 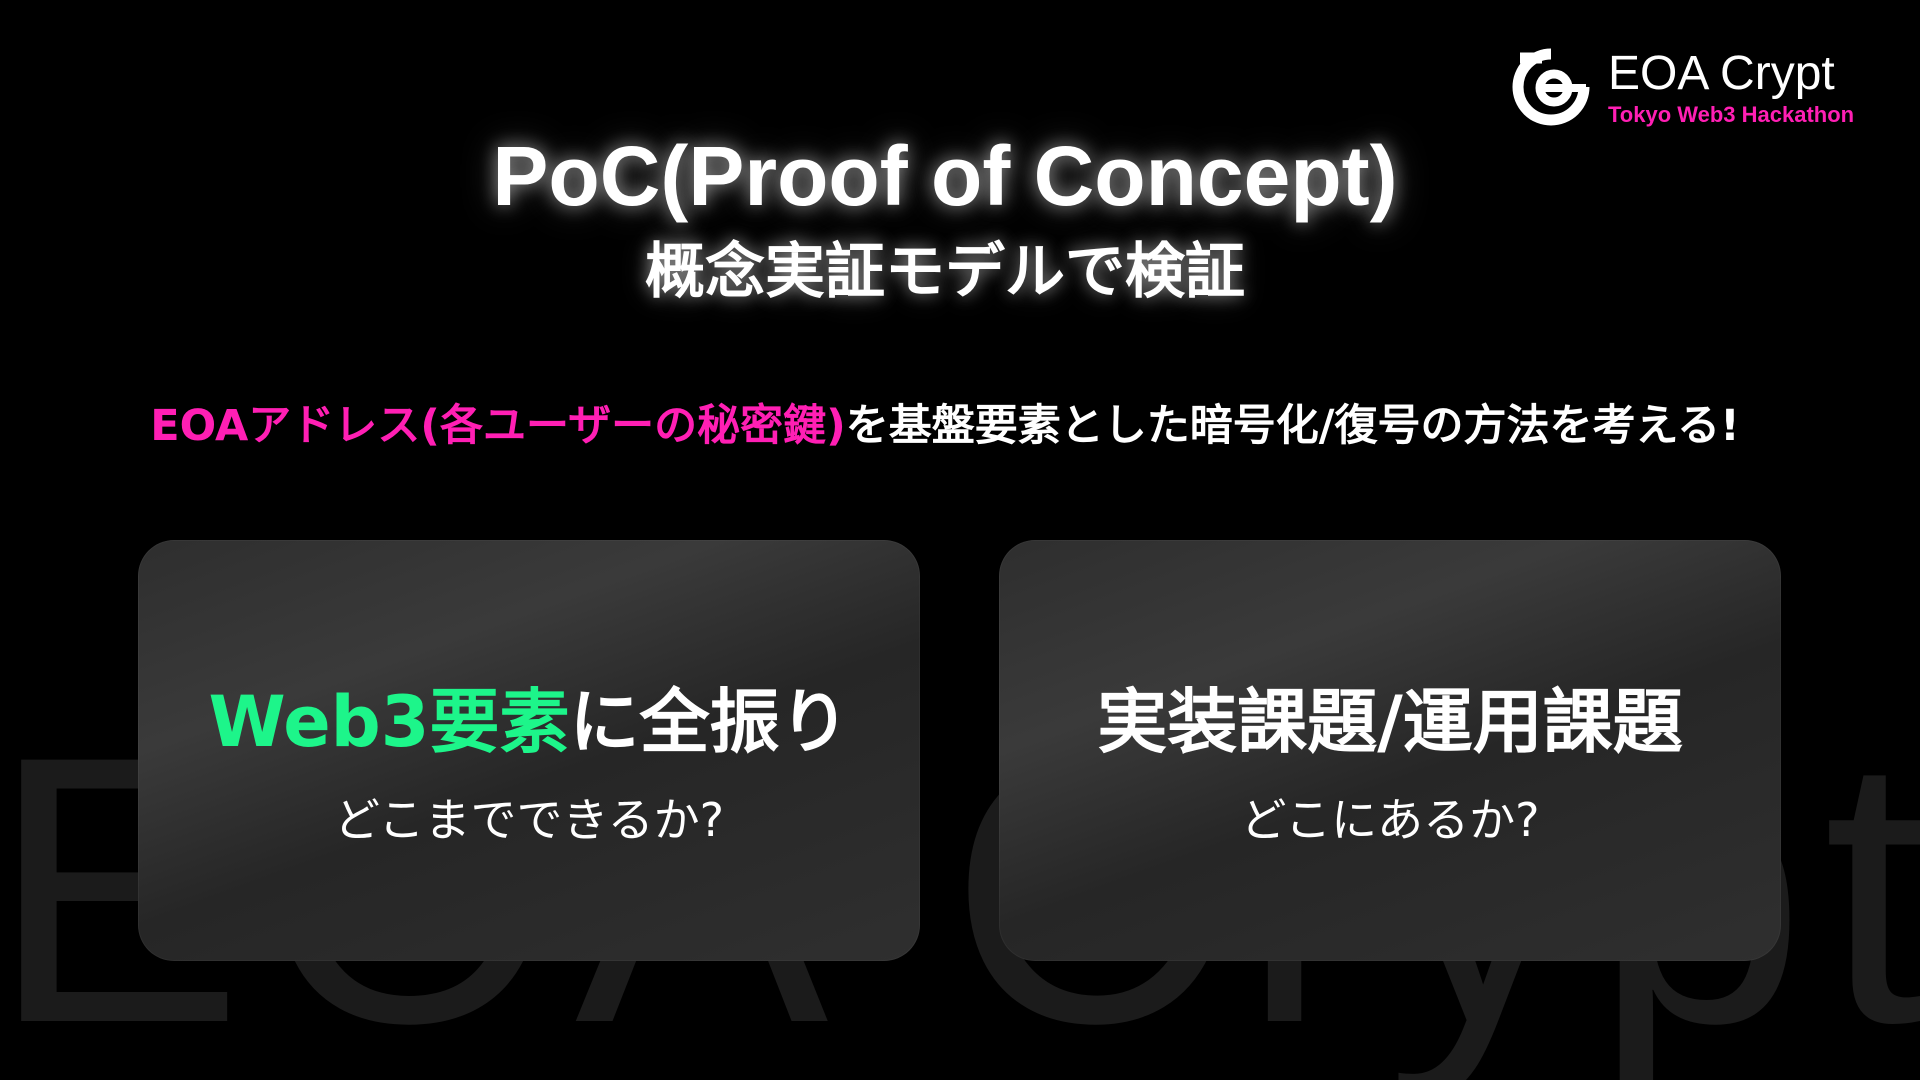 I want to click on lead-statement: EOAアドレス(各ユーザーの秘密鍵)を基盤要素とした暗号化/復号の方法を考える!, so click(x=945, y=426).